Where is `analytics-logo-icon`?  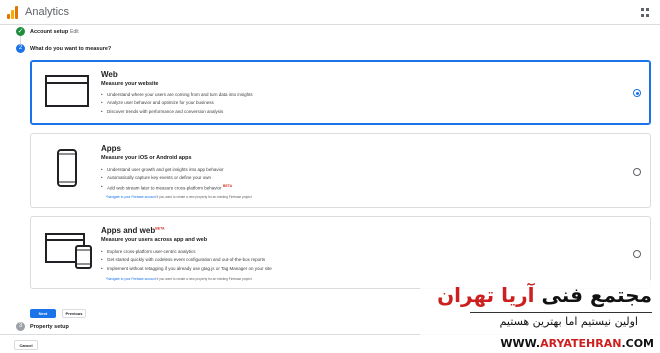 analytics-logo-icon is located at coordinates (13, 12).